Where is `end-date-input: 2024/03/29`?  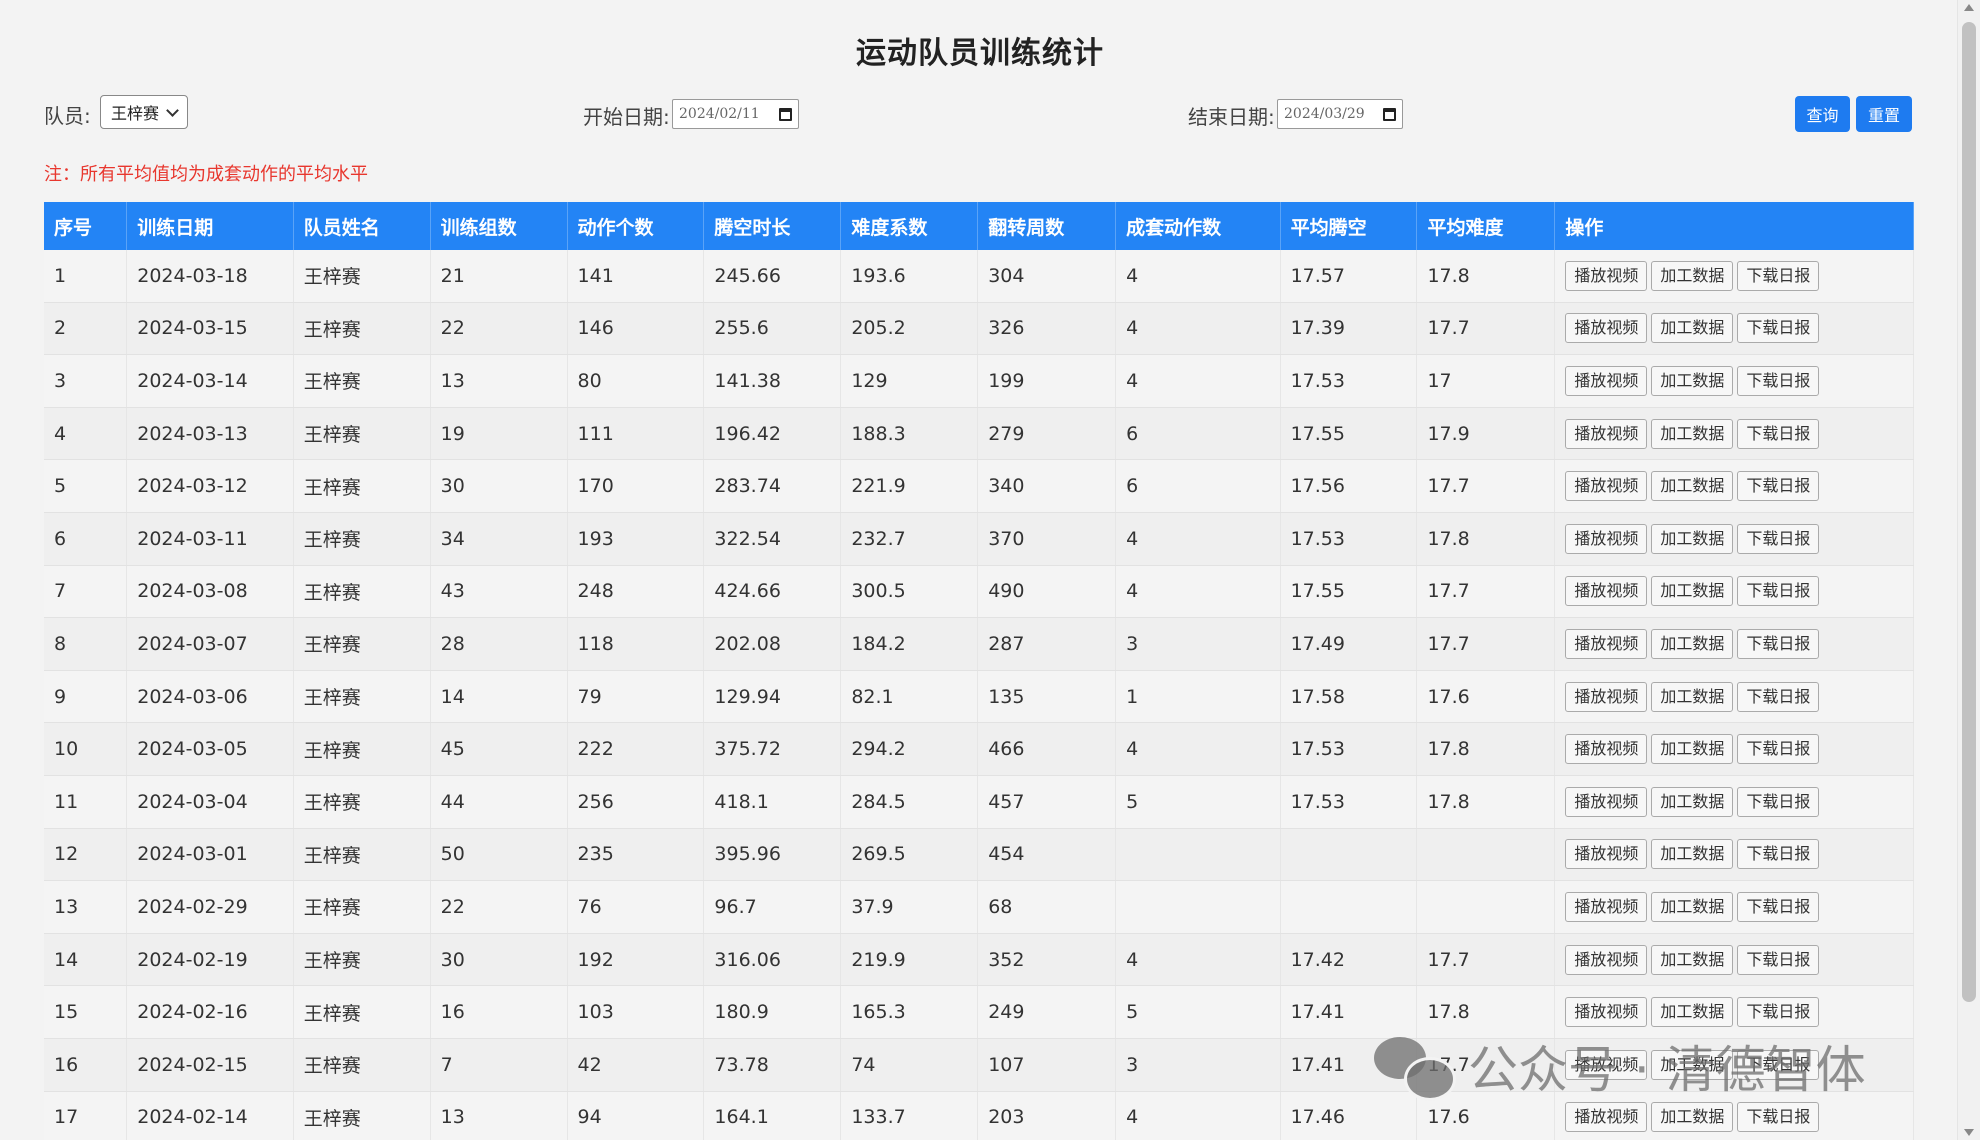
end-date-input: 2024/03/29 is located at coordinates (1340, 114).